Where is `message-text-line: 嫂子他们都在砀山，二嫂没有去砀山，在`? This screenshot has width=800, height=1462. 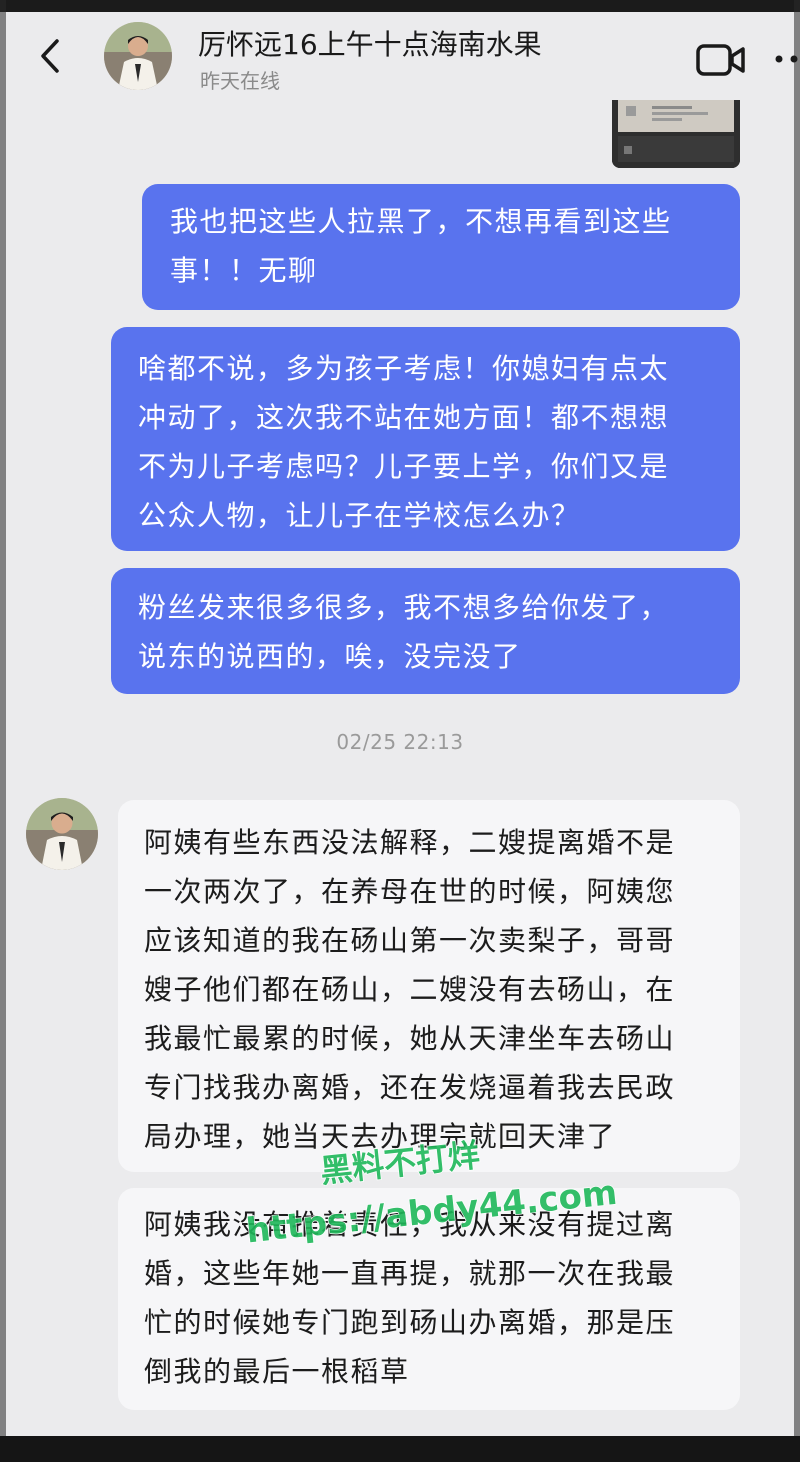
message-text-line: 嫂子他们都在砀山，二嫂没有去砀山，在 is located at coordinates (410, 989).